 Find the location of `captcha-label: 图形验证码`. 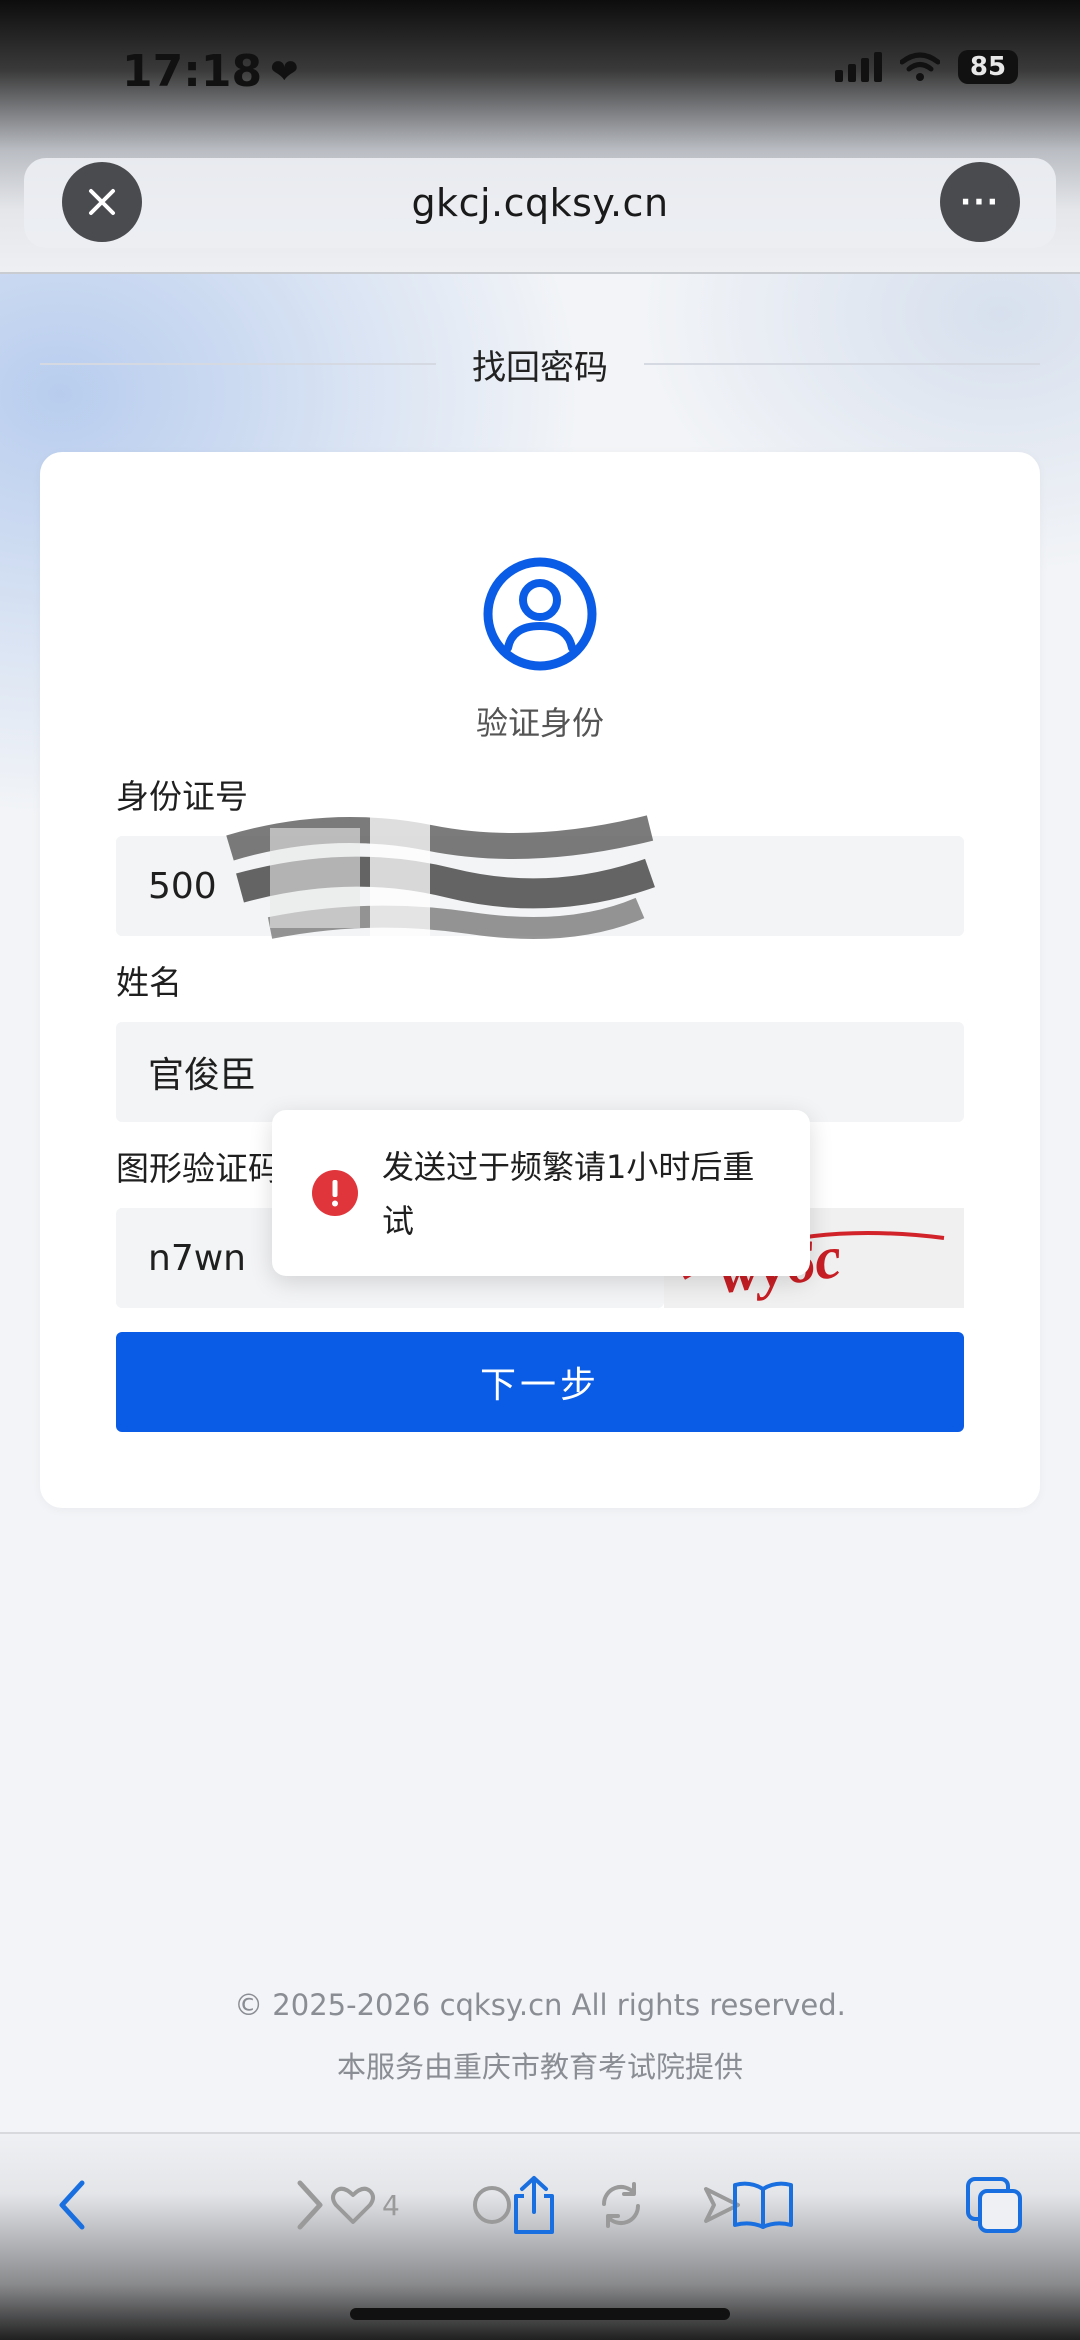

captcha-label: 图形验证码 is located at coordinates (198, 1168).